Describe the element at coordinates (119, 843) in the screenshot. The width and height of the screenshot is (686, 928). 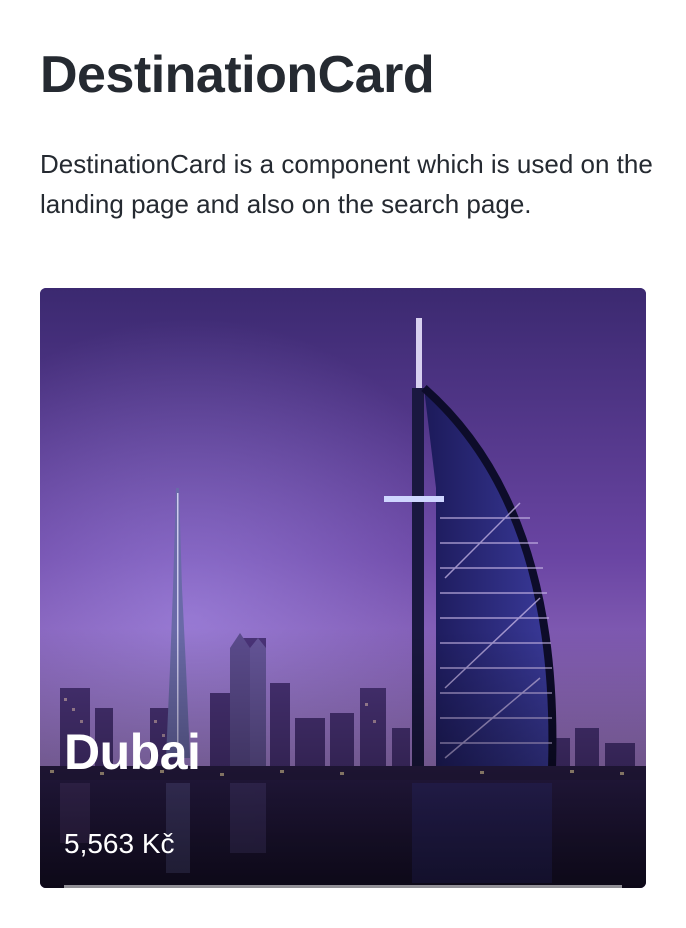
I see `destination-price: 5,563 Kč` at that location.